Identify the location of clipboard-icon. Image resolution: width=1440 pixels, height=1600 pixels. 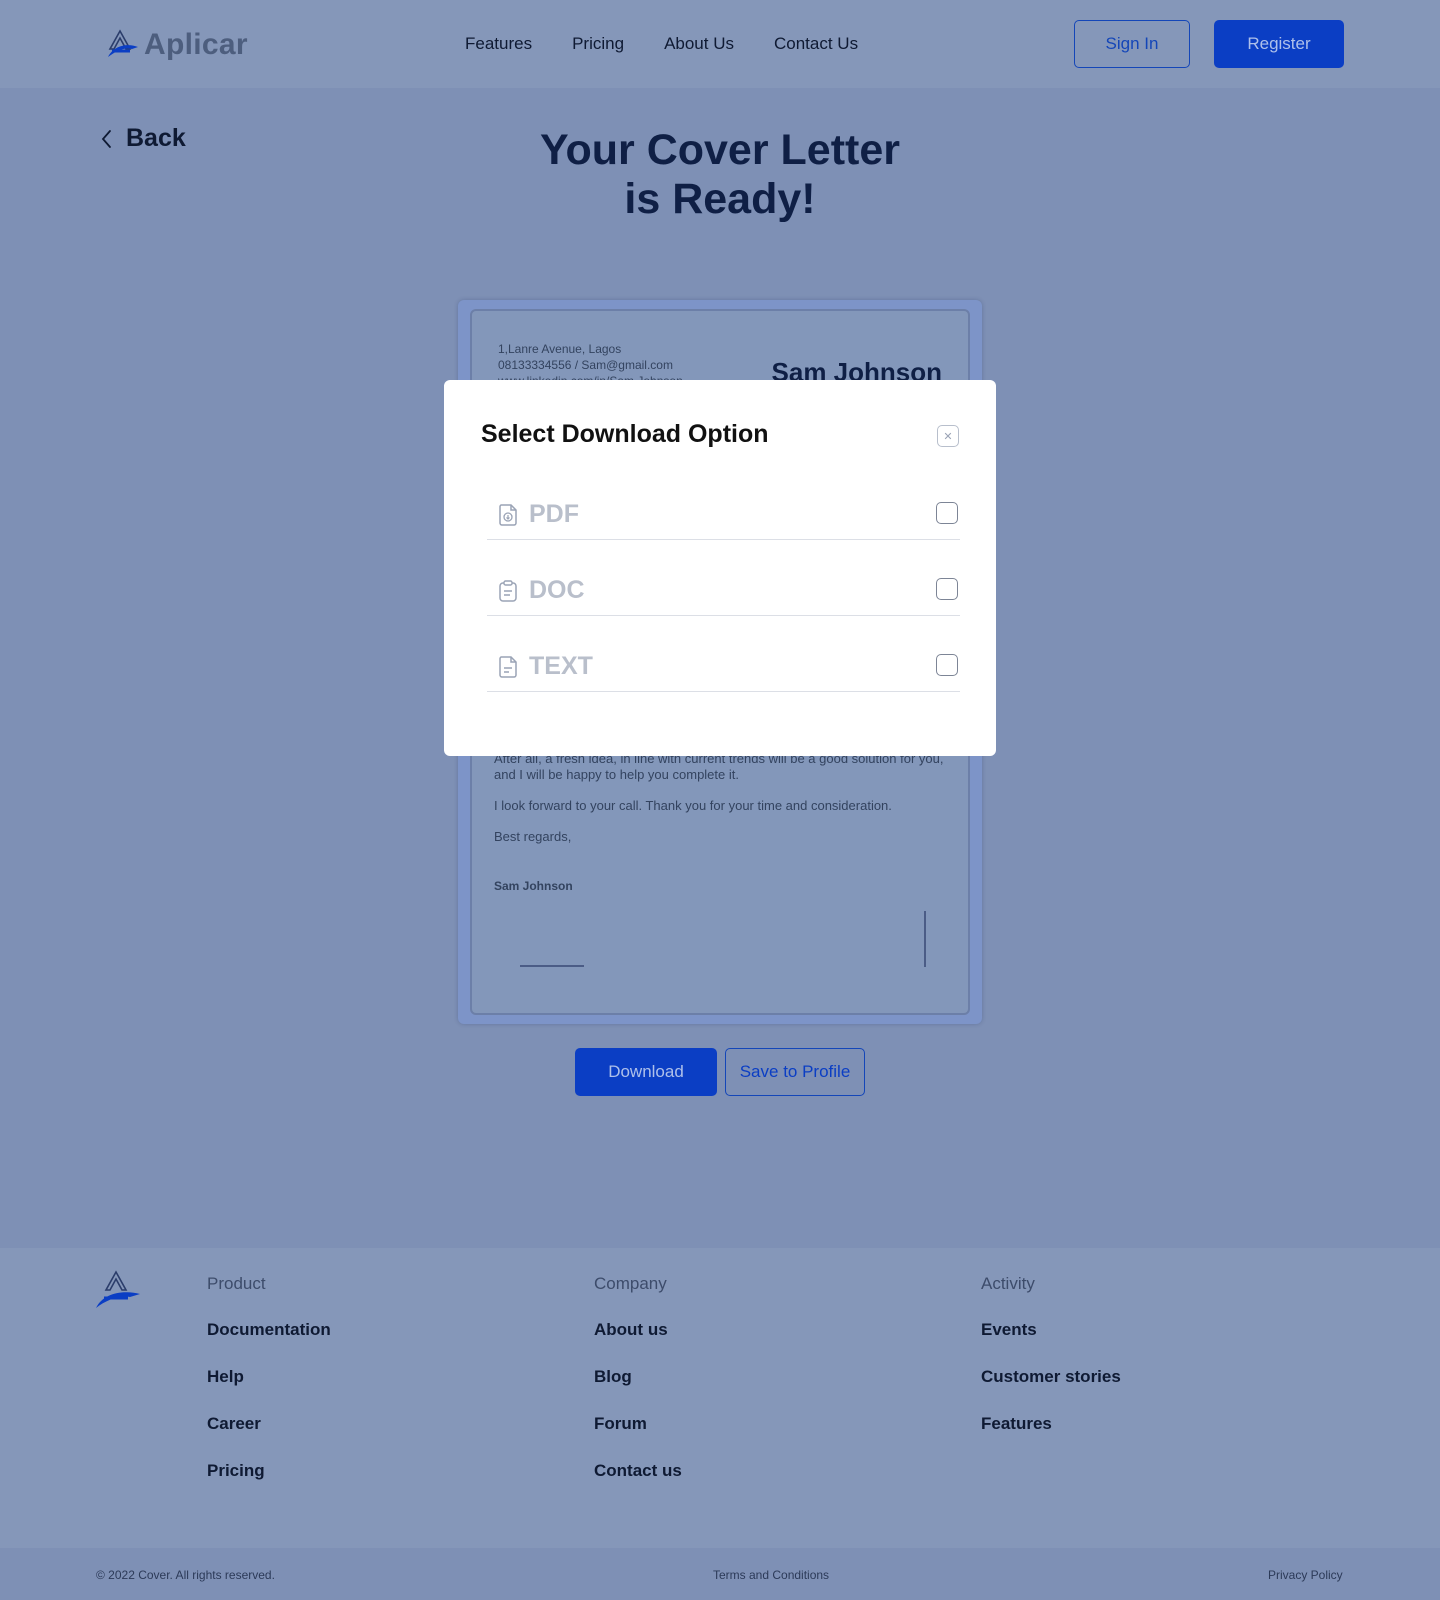
(508, 590).